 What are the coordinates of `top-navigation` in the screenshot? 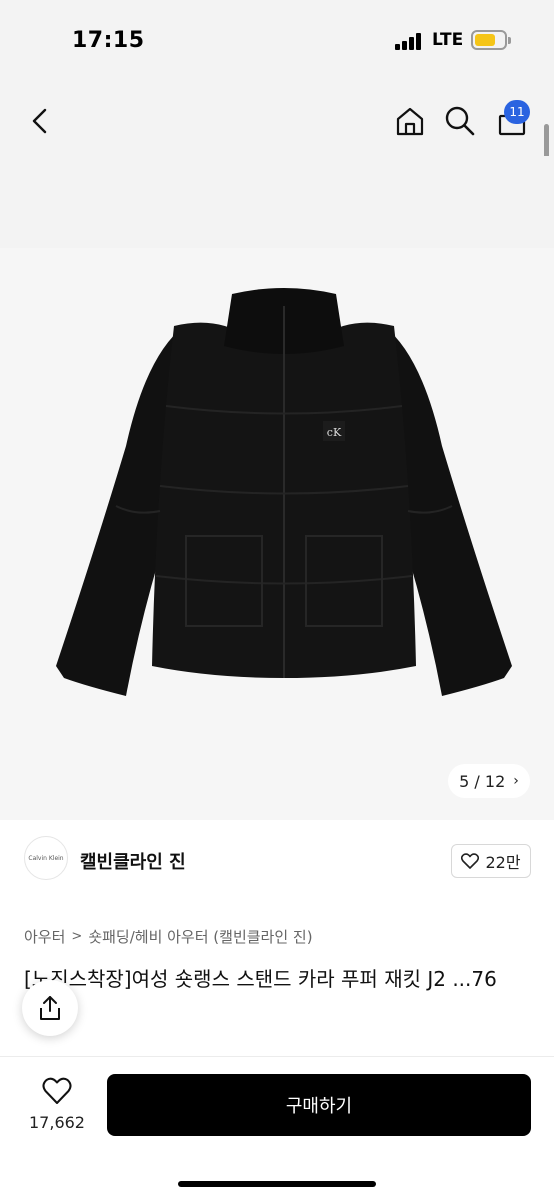 It's located at (277, 121).